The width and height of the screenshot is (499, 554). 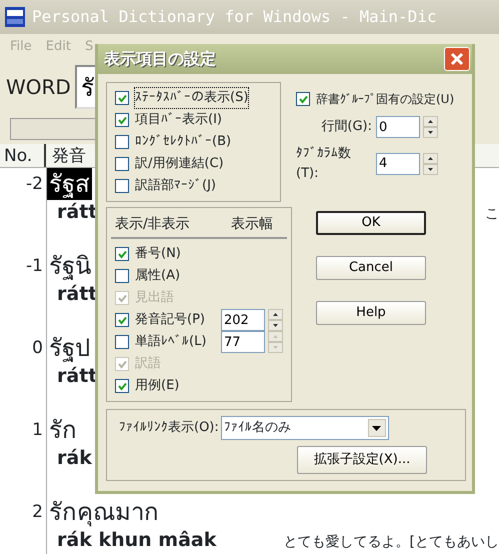 What do you see at coordinates (175, 186) in the screenshot?
I see `option-label: 訳語部ﾏｰｼﾞ(J)` at bounding box center [175, 186].